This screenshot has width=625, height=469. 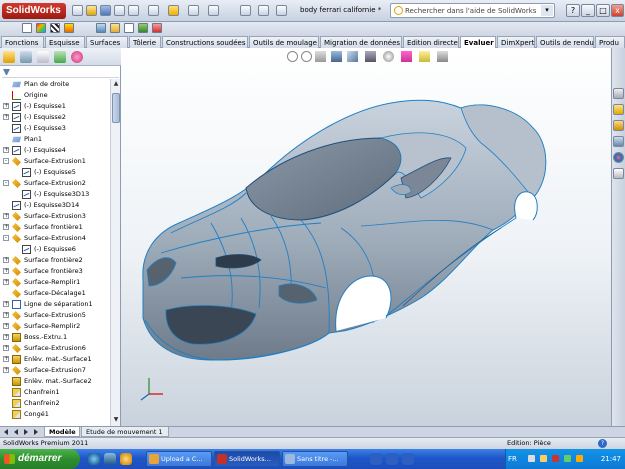 What do you see at coordinates (617, 10) in the screenshot?
I see `close-button: x` at bounding box center [617, 10].